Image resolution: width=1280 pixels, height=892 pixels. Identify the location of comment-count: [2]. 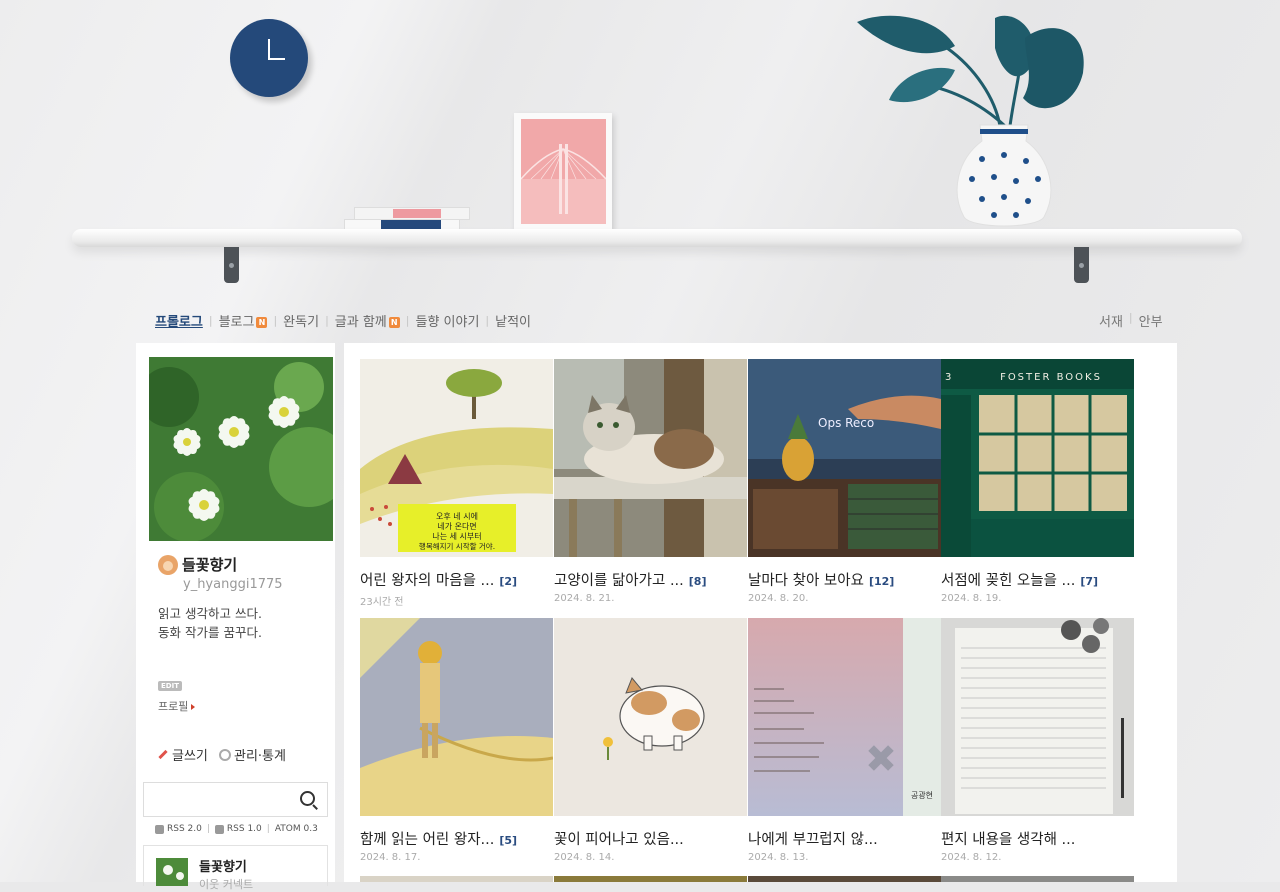
(508, 581).